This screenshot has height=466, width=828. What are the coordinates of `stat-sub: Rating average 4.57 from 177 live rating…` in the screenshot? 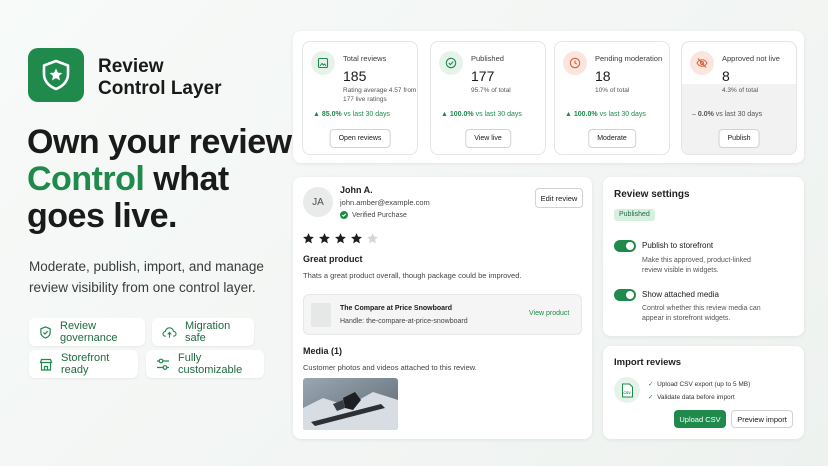 It's located at (380, 95).